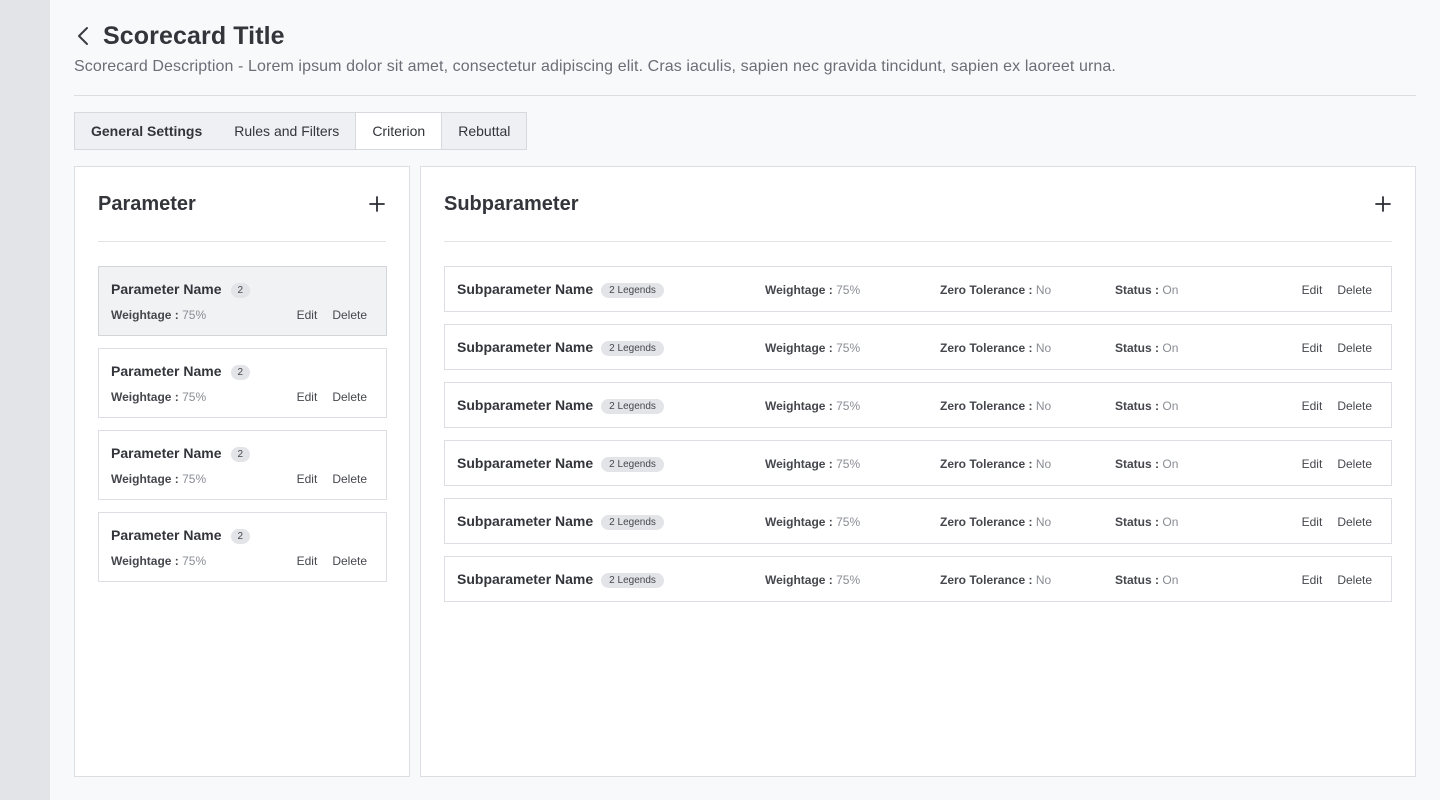  Describe the element at coordinates (745, 36) in the screenshot. I see `title-row: Scorecard Title` at that location.